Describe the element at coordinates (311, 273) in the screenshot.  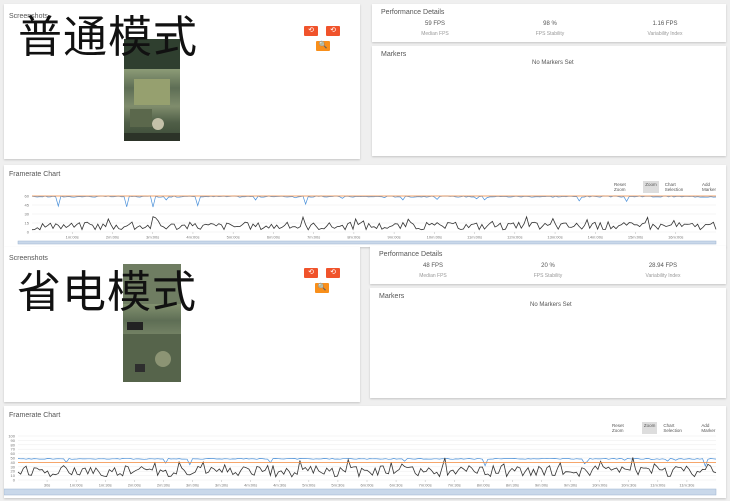
I see `reset-button-2a: ⟲` at that location.